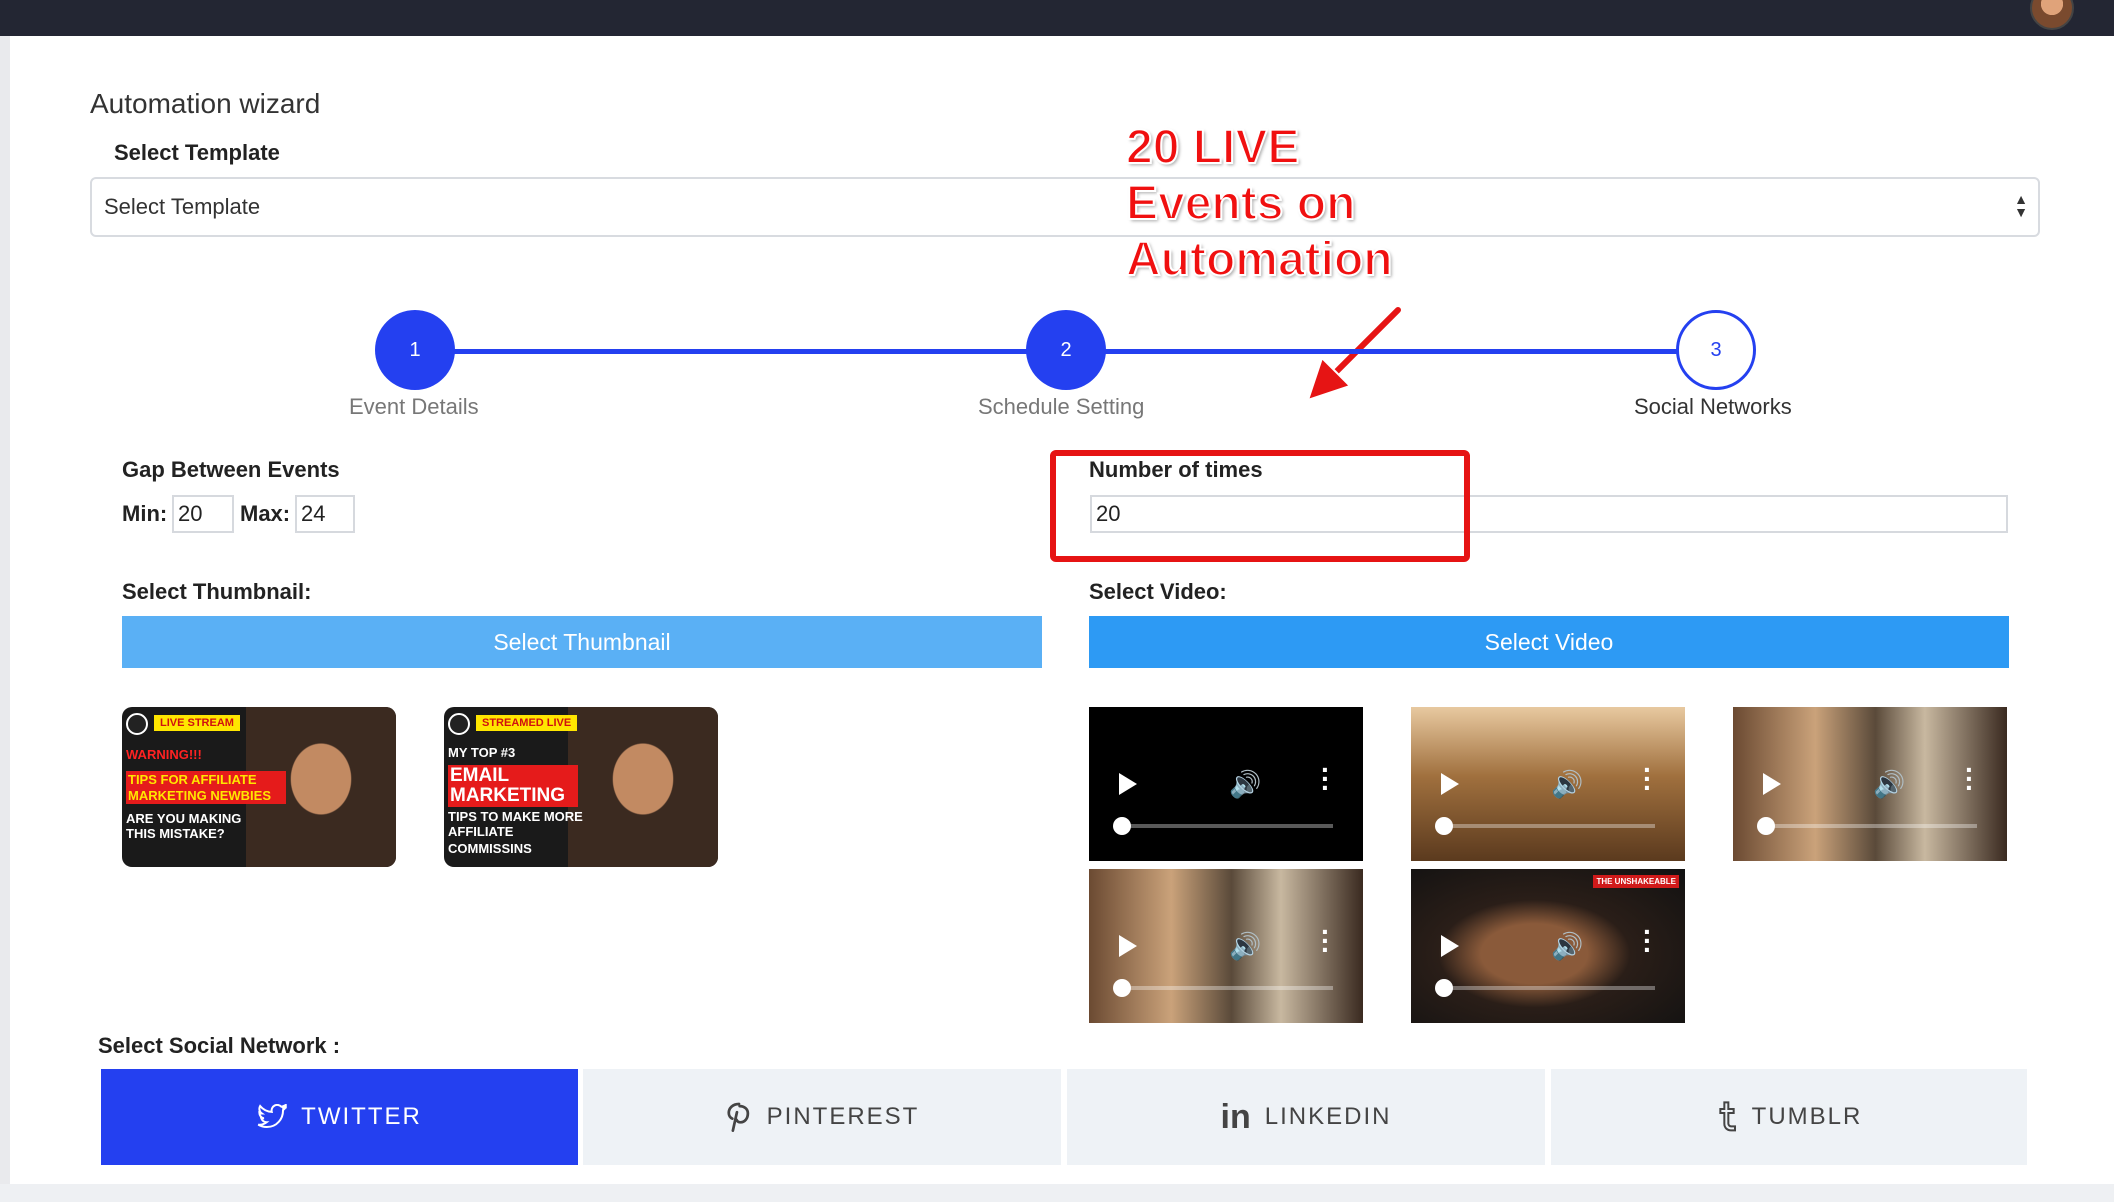  What do you see at coordinates (513, 796) in the screenshot?
I see `thumbnail-text: Marketing` at bounding box center [513, 796].